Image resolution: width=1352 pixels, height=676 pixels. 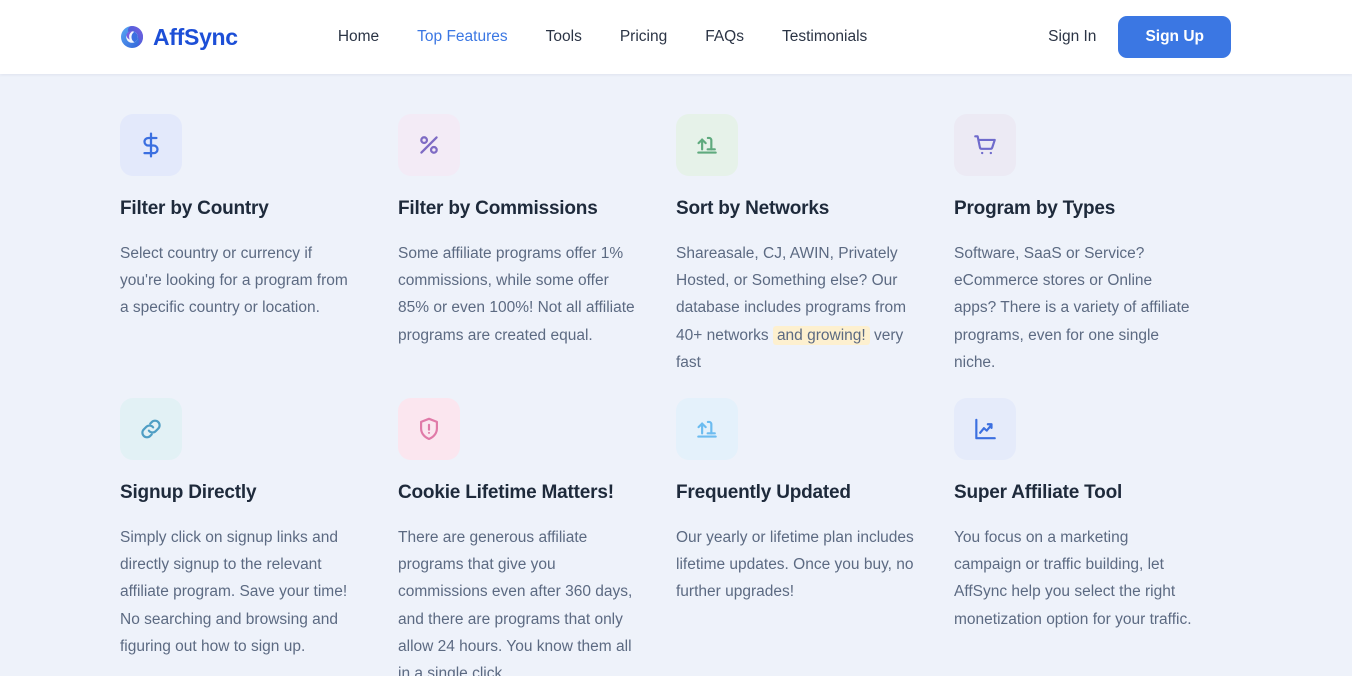 I want to click on nav-item-testimonials: Testimonials, so click(x=824, y=37).